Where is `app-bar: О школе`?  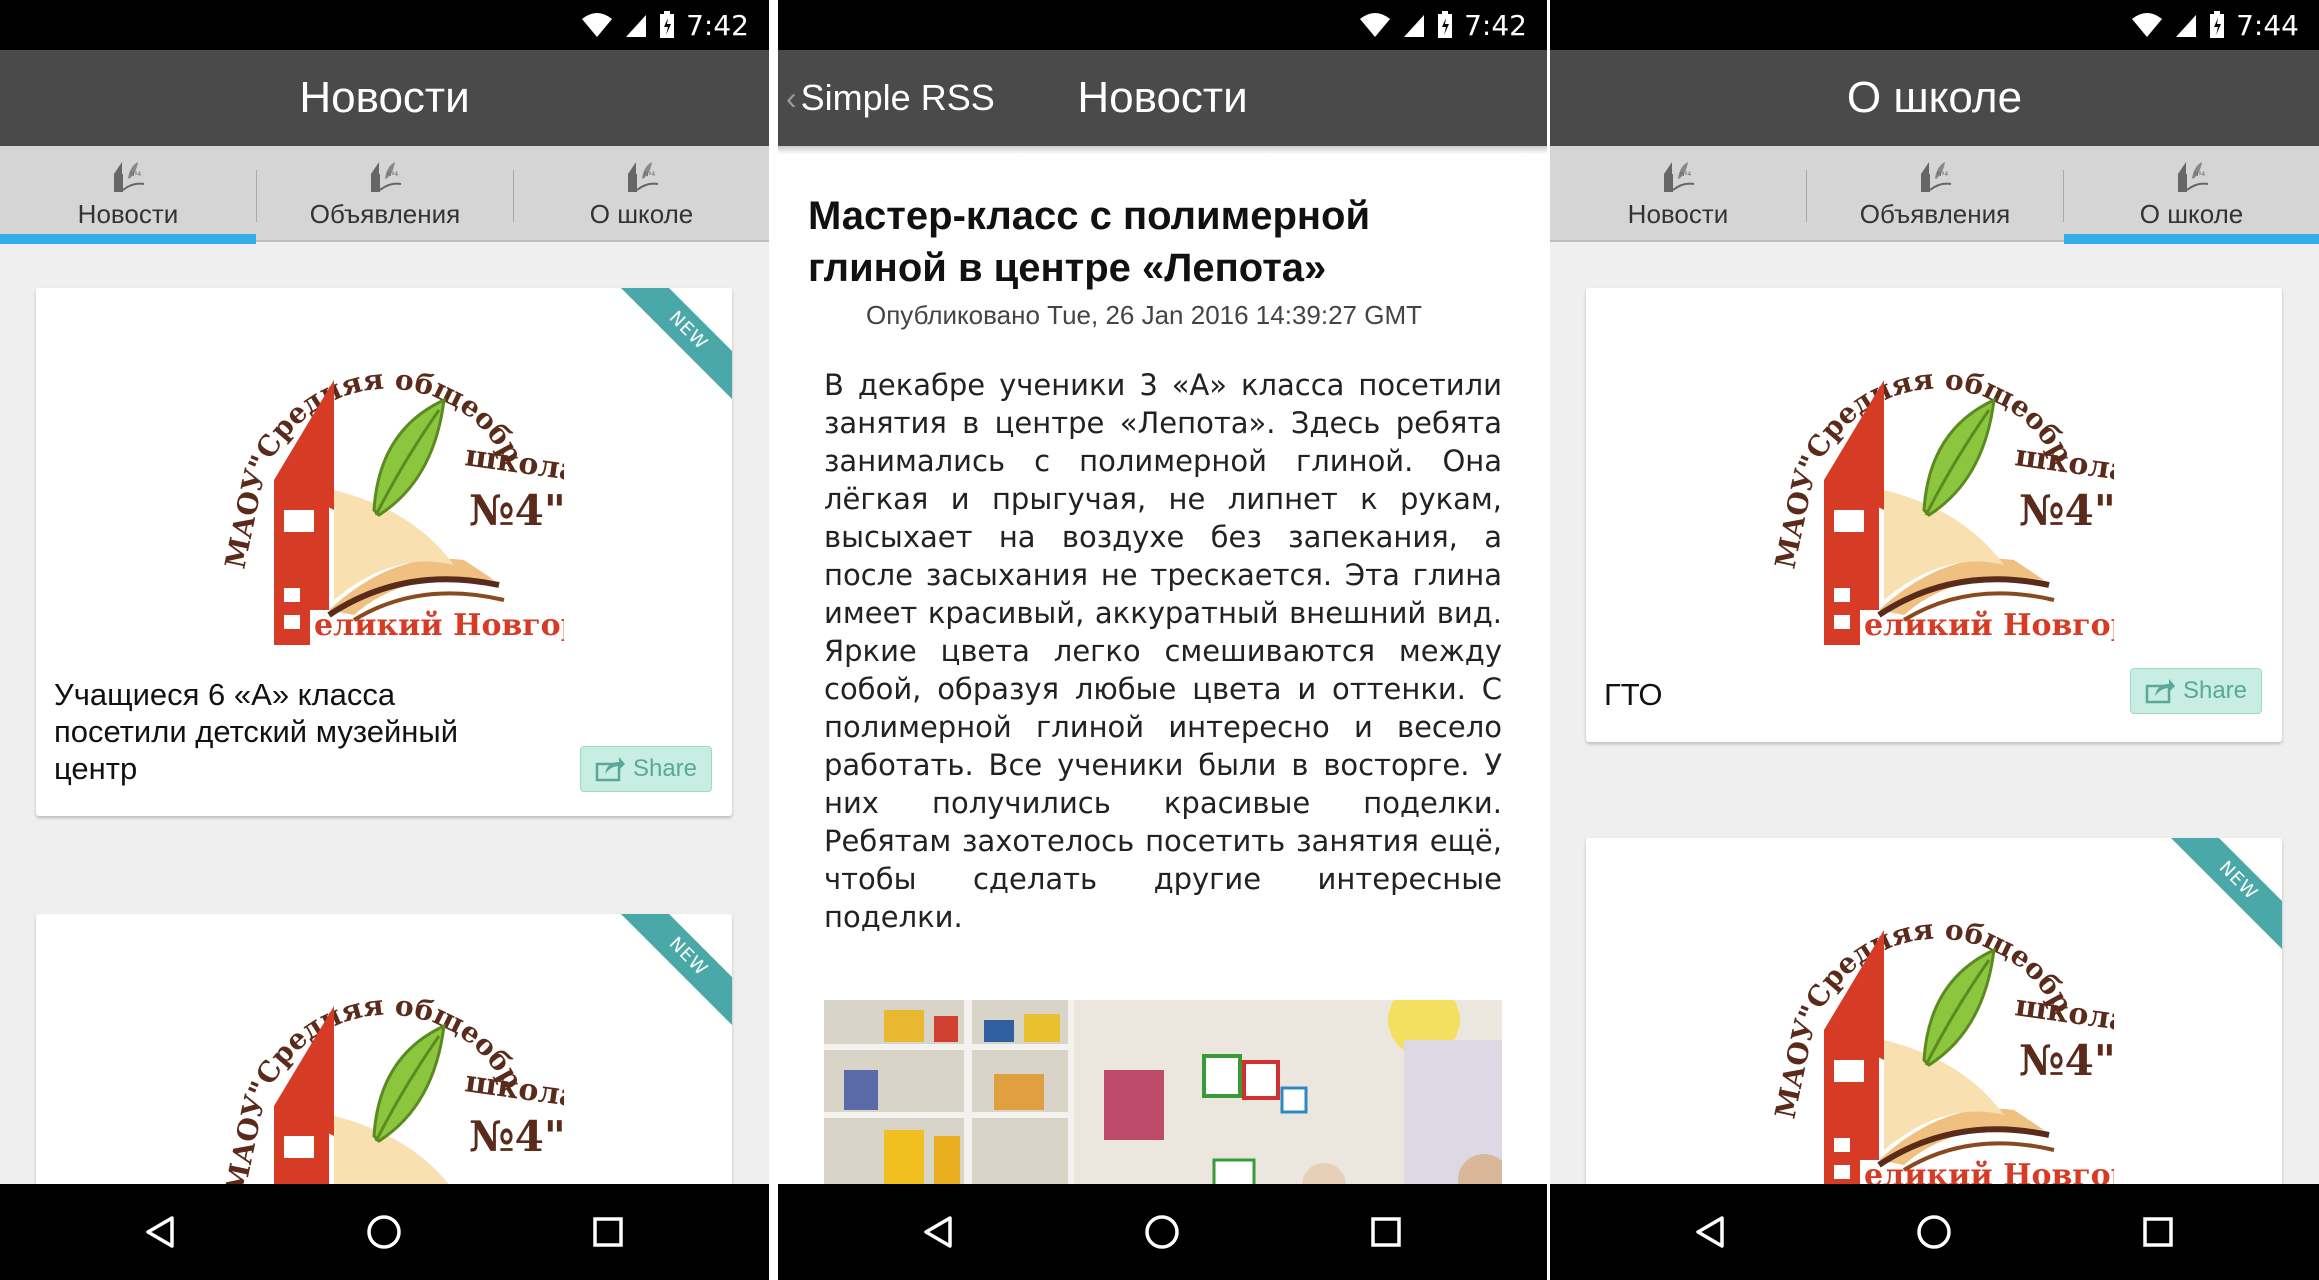
app-bar: О школе is located at coordinates (1934, 98).